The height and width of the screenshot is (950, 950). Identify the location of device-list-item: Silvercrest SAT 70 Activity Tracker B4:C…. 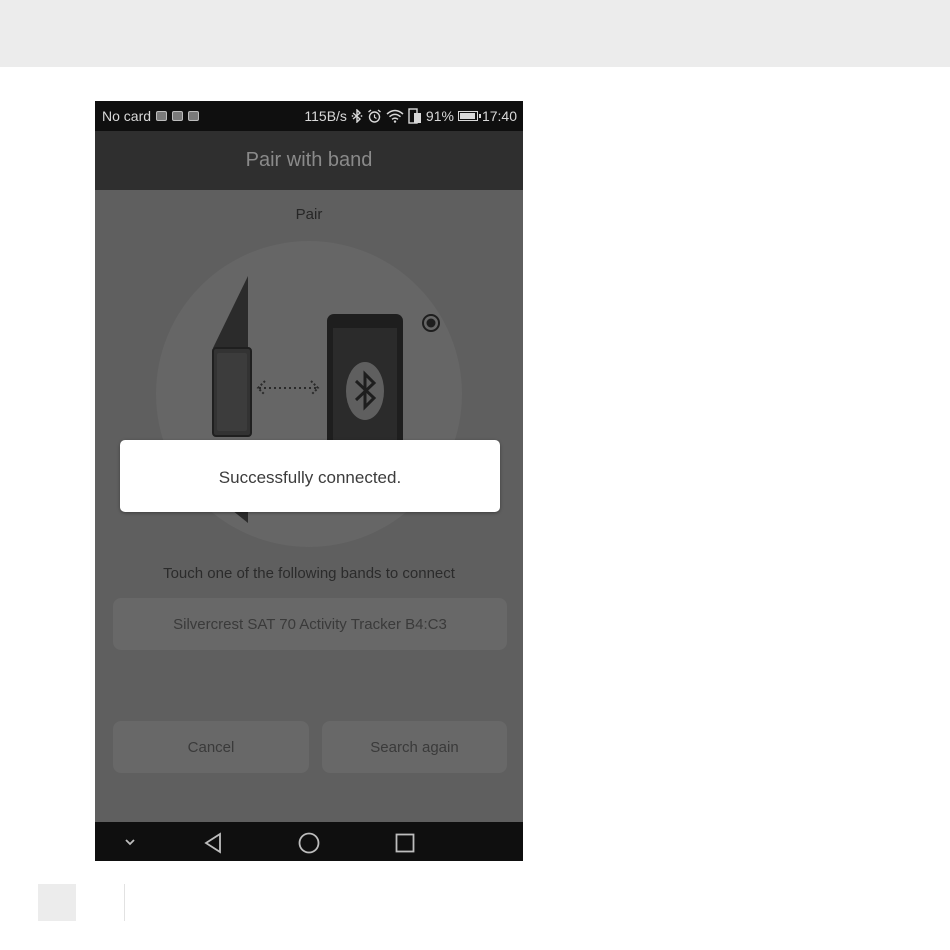
(310, 624).